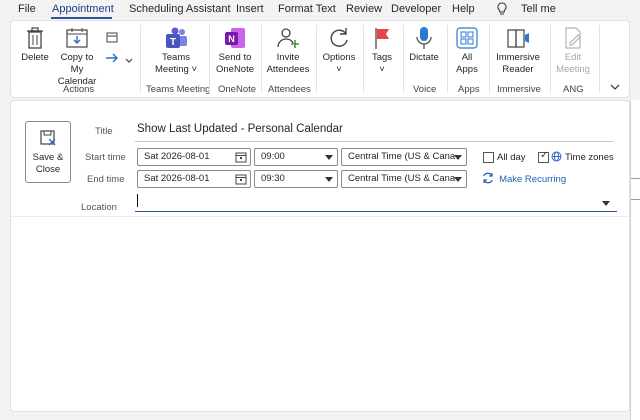 This screenshot has width=640, height=420. What do you see at coordinates (606, 203) in the screenshot?
I see `location-dropdown-icon` at bounding box center [606, 203].